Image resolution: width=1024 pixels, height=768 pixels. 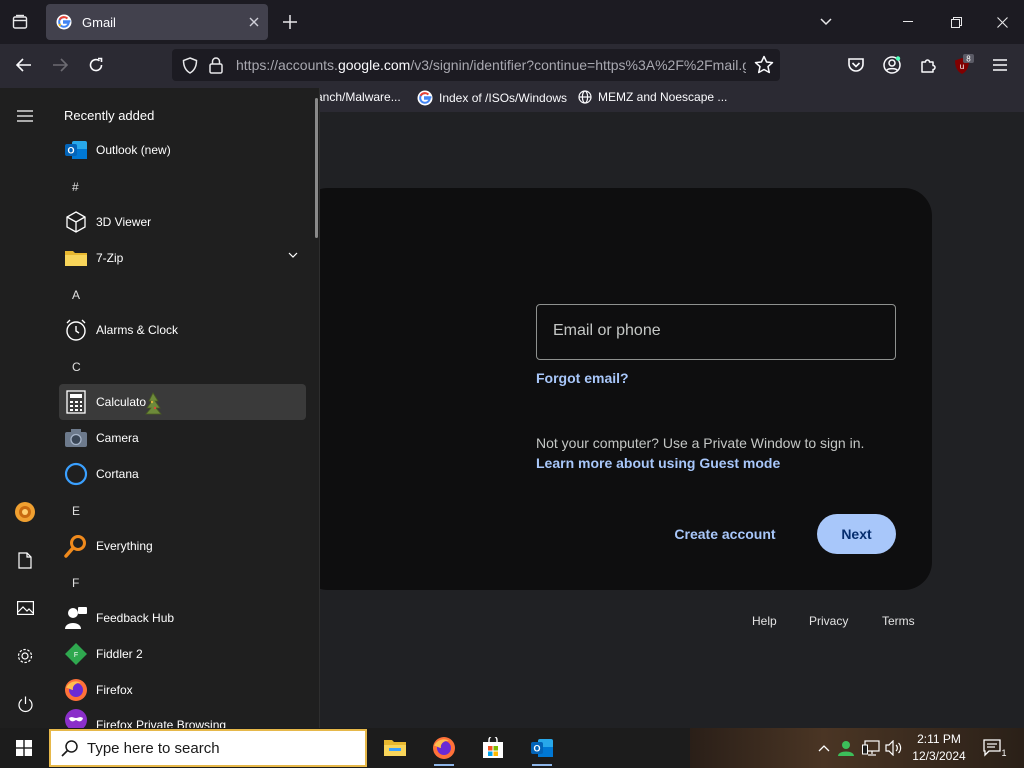 I want to click on volume-button, so click(x=894, y=748).